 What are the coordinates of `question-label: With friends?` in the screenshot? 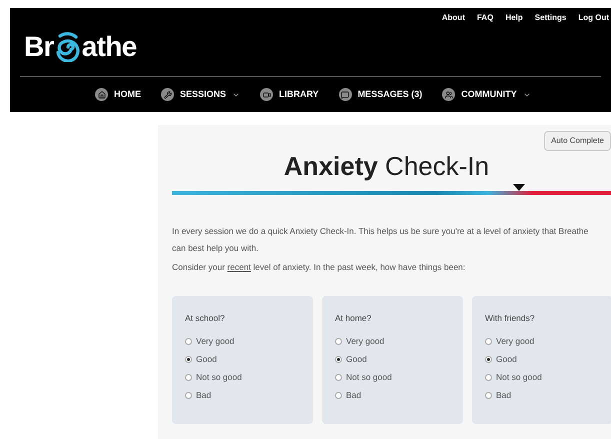 It's located at (510, 318).